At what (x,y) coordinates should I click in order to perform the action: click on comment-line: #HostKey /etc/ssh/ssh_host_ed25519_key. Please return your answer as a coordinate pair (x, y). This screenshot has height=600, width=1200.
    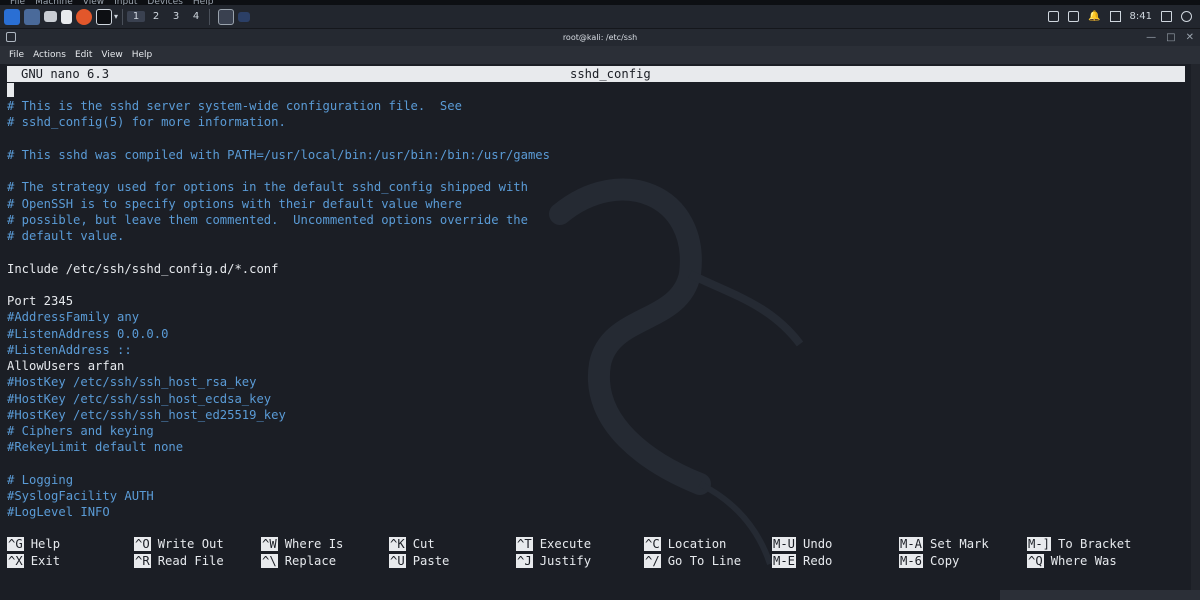
    Looking at the image, I should click on (278, 415).